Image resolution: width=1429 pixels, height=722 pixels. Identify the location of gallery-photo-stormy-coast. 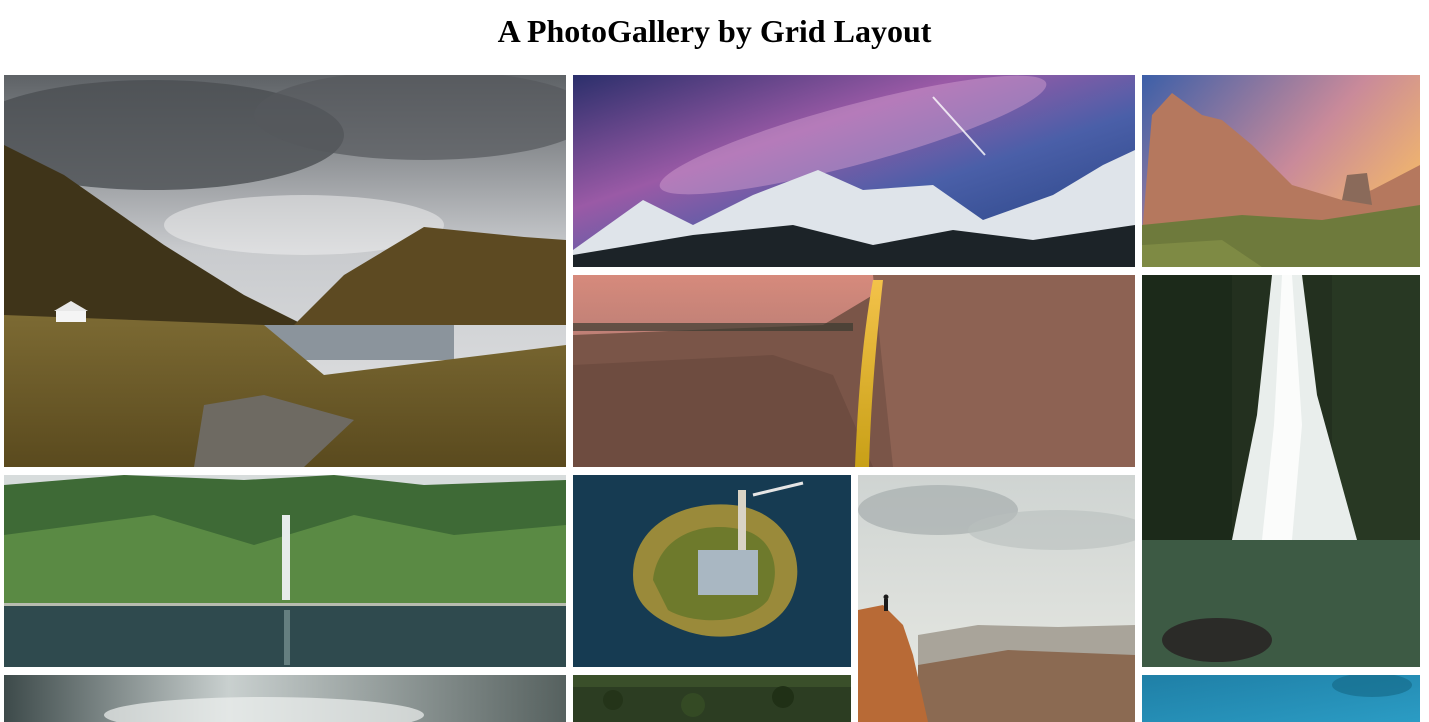
(285, 698).